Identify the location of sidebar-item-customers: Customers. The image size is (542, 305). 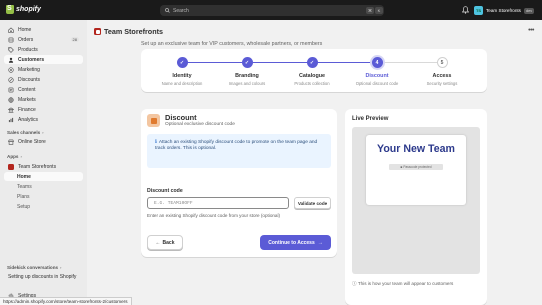
(43, 59).